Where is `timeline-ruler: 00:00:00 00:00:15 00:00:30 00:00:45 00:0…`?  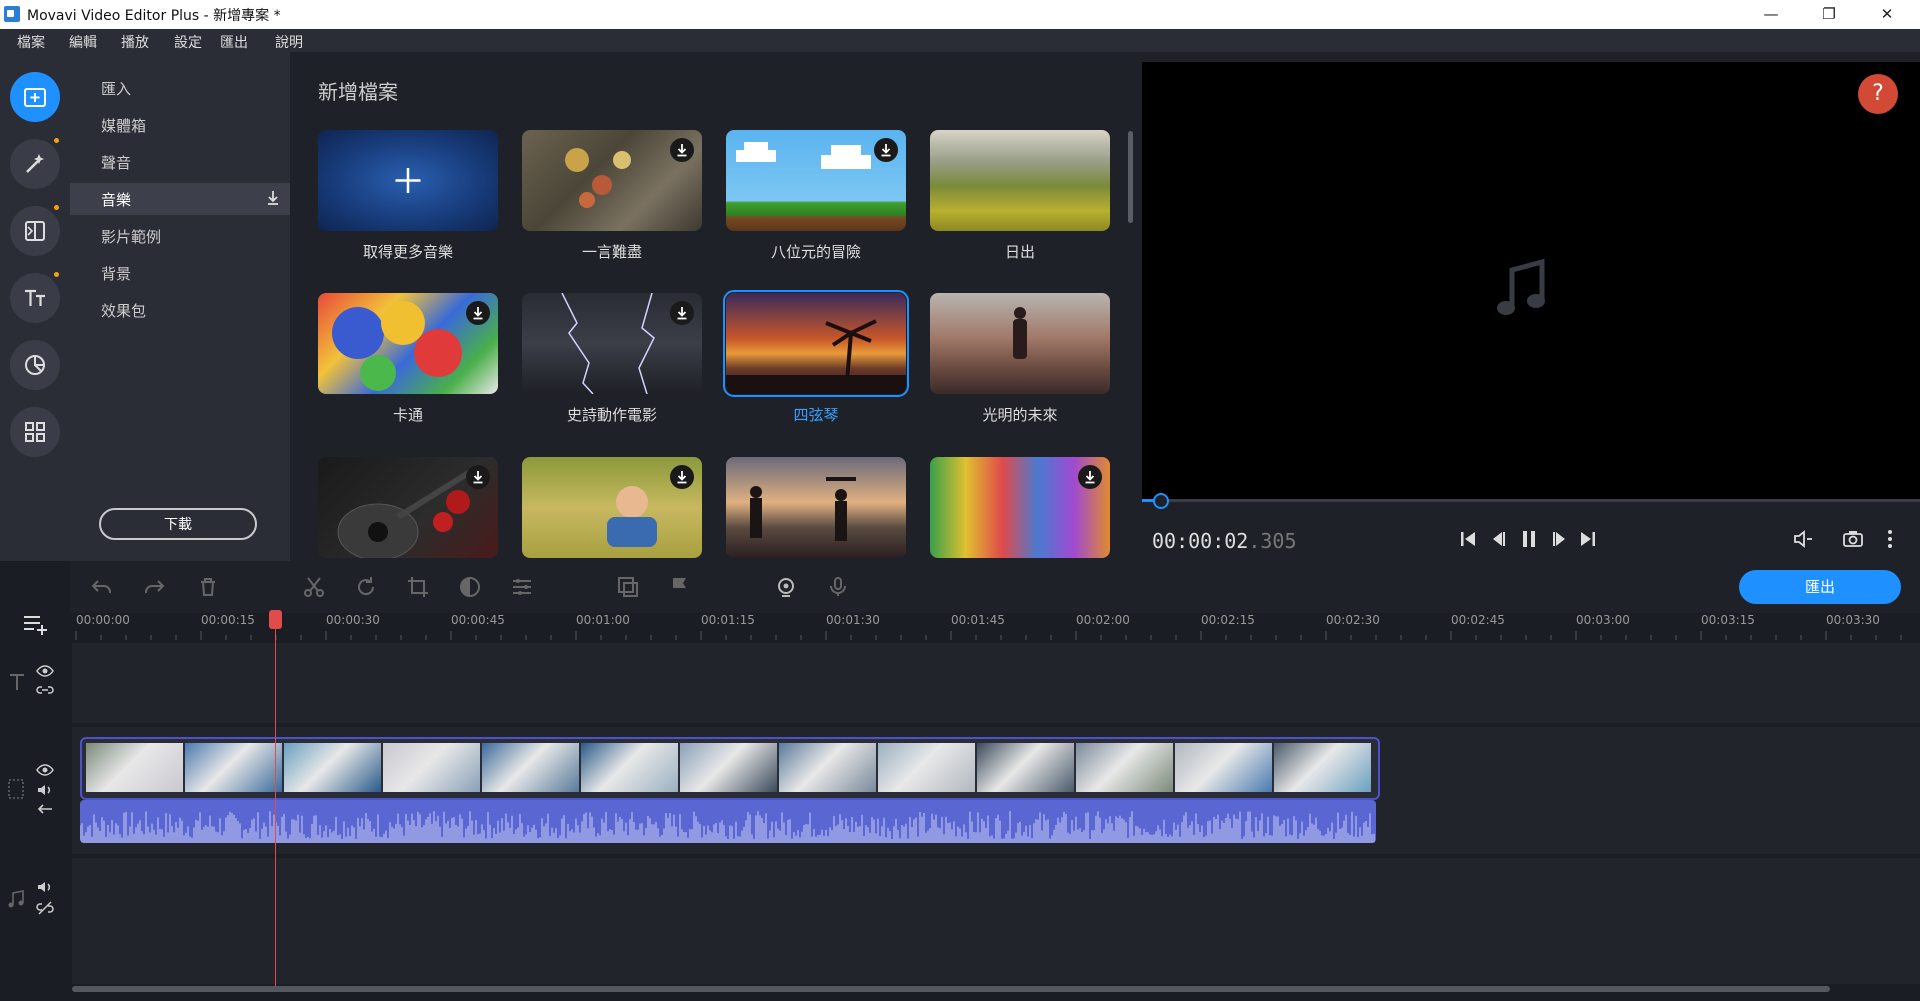 timeline-ruler: 00:00:00 00:00:15 00:00:30 00:00:45 00:0… is located at coordinates (960, 626).